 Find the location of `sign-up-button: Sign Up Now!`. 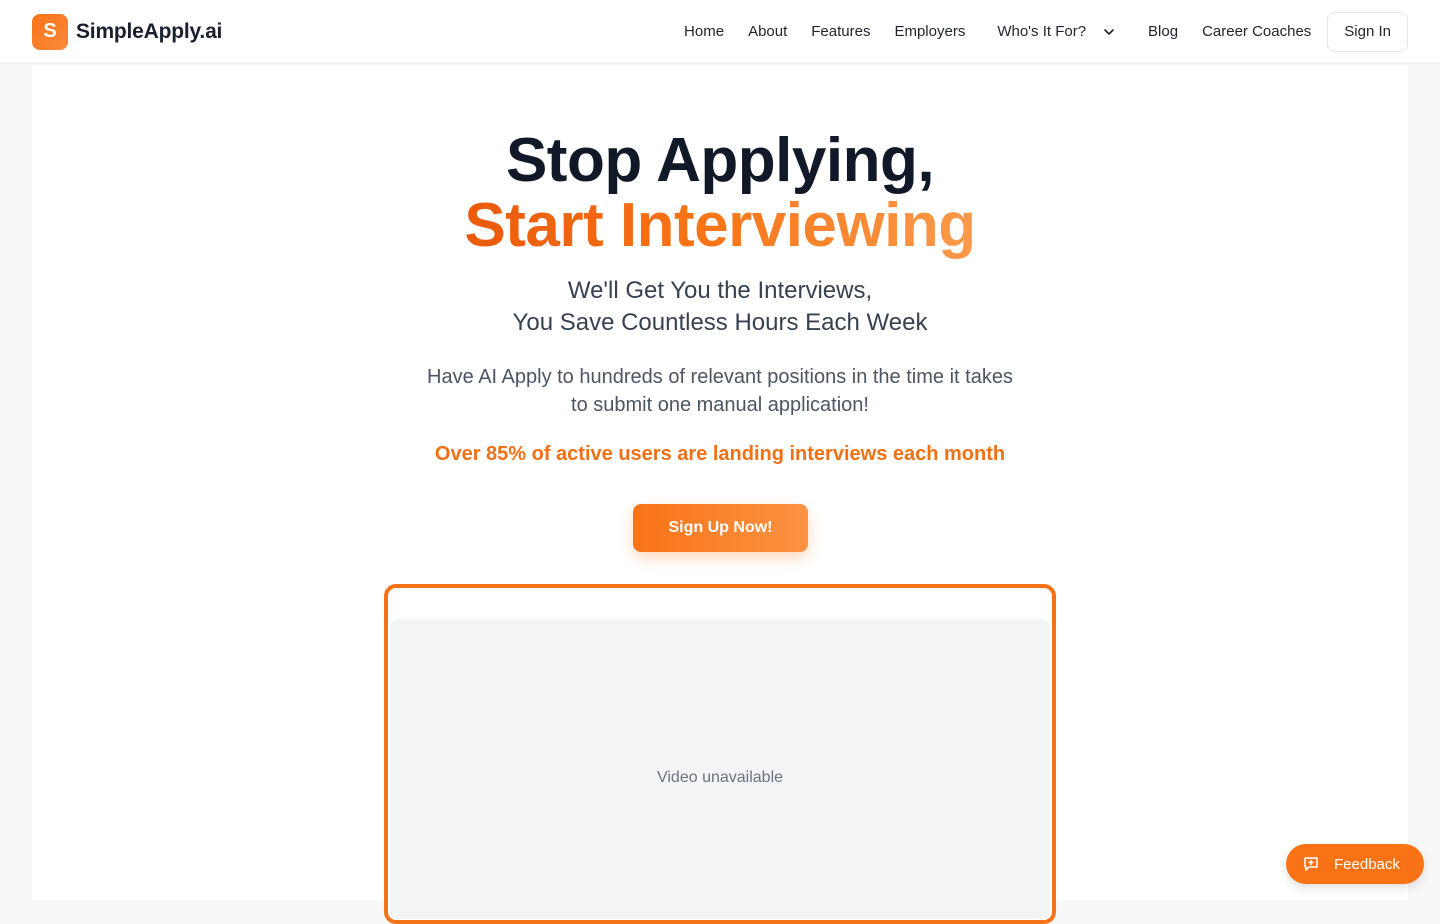

sign-up-button: Sign Up Now! is located at coordinates (720, 528).